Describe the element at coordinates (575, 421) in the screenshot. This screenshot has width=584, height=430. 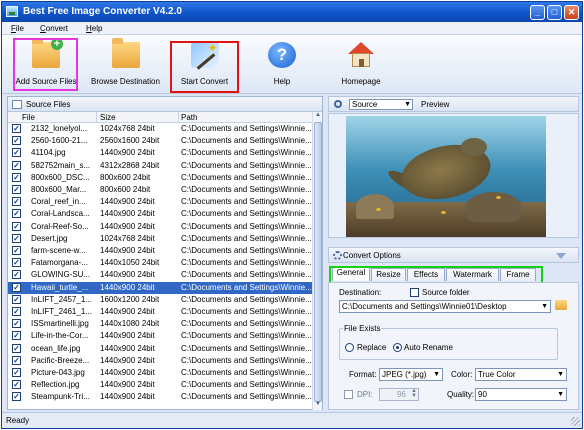
I see `resize-grip` at that location.